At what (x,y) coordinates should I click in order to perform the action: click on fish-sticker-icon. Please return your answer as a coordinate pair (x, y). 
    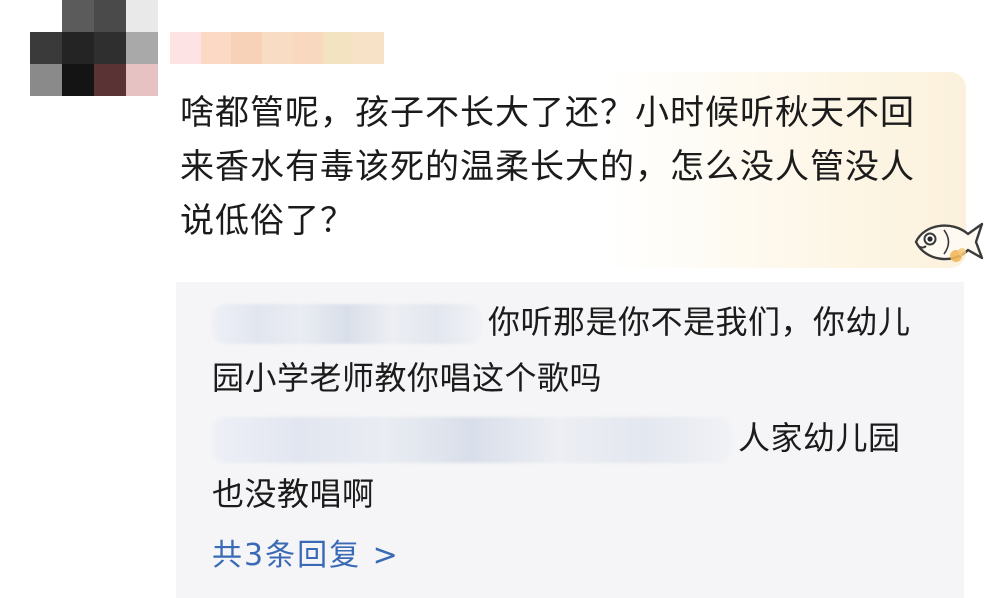
    Looking at the image, I should click on (949, 242).